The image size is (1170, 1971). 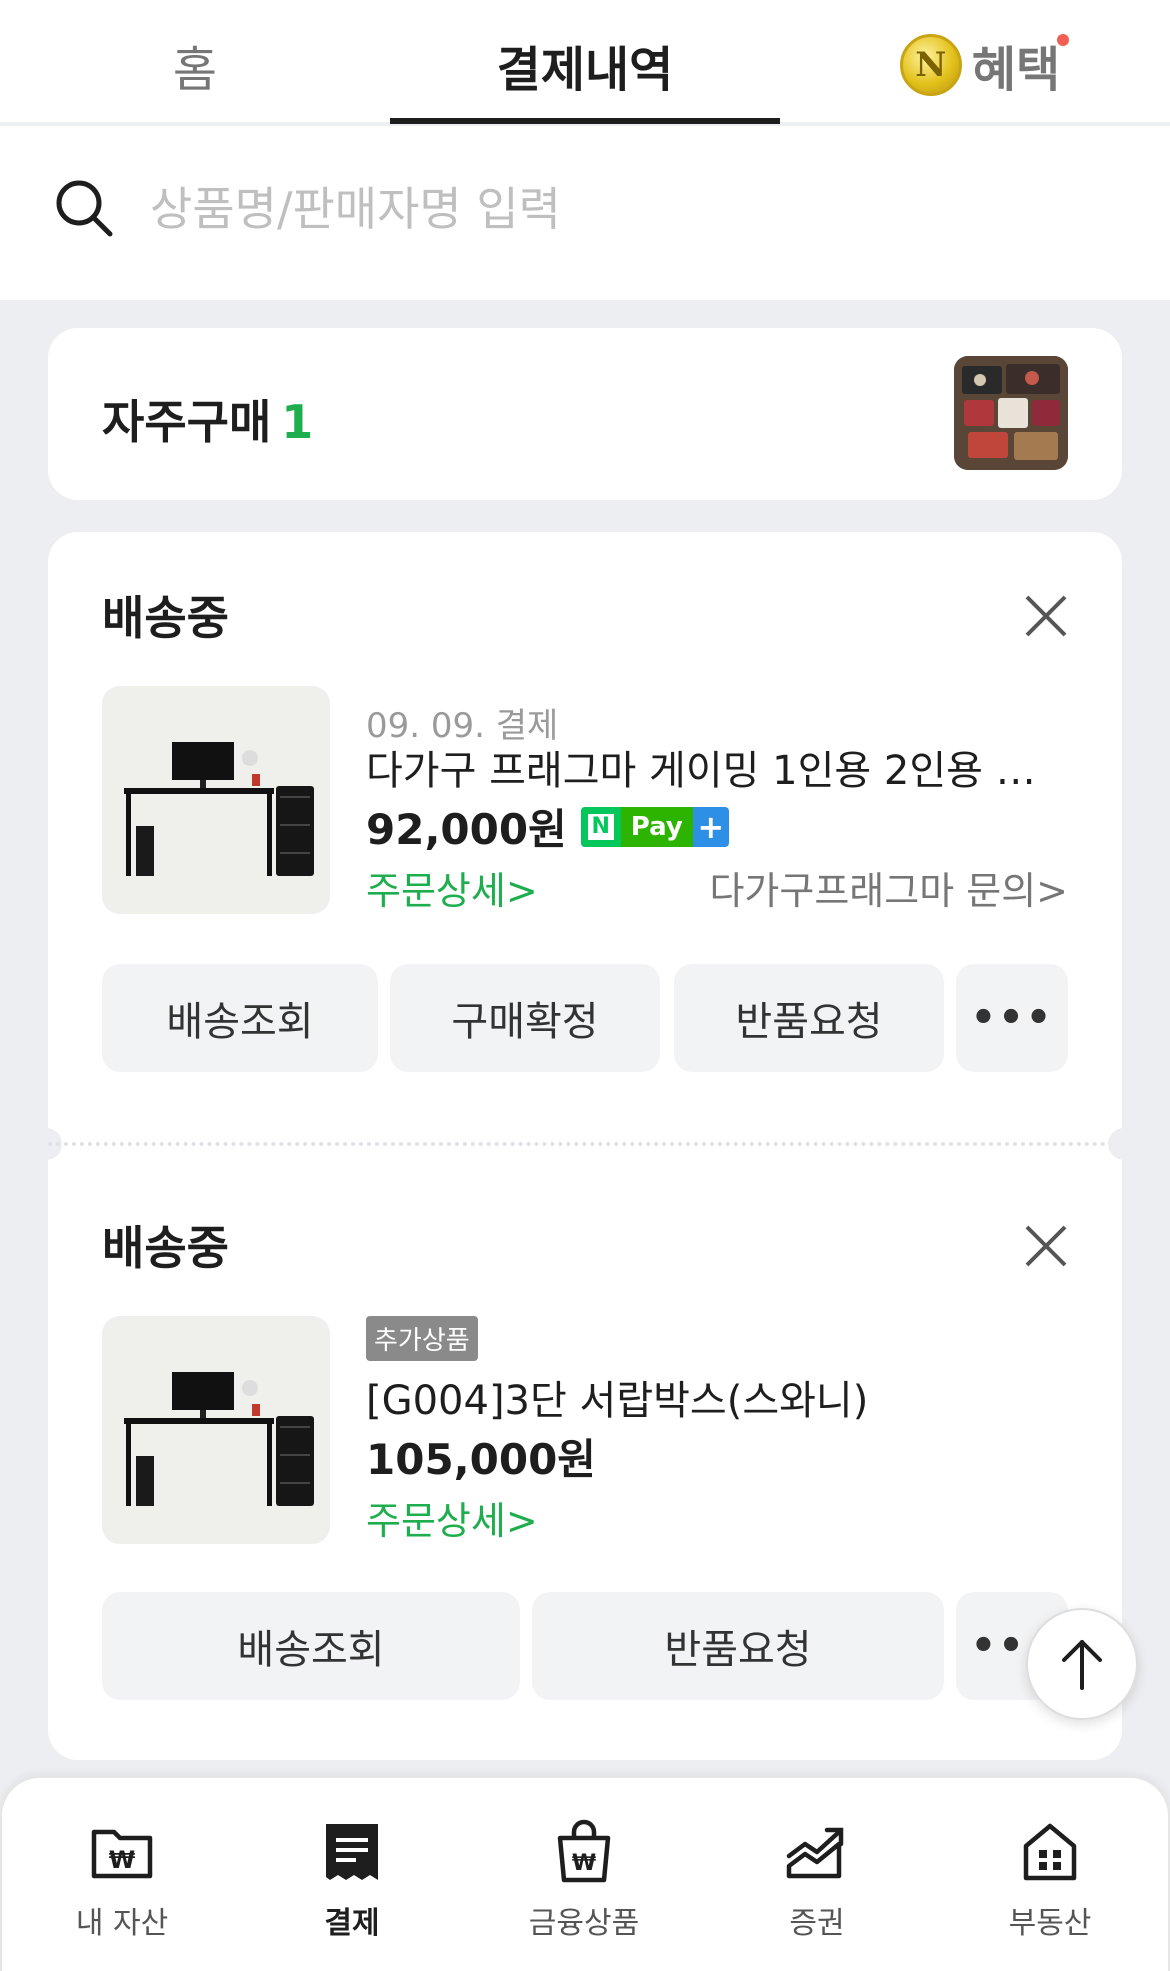 What do you see at coordinates (422, 1338) in the screenshot?
I see `addon-product-badge: 추가상품` at bounding box center [422, 1338].